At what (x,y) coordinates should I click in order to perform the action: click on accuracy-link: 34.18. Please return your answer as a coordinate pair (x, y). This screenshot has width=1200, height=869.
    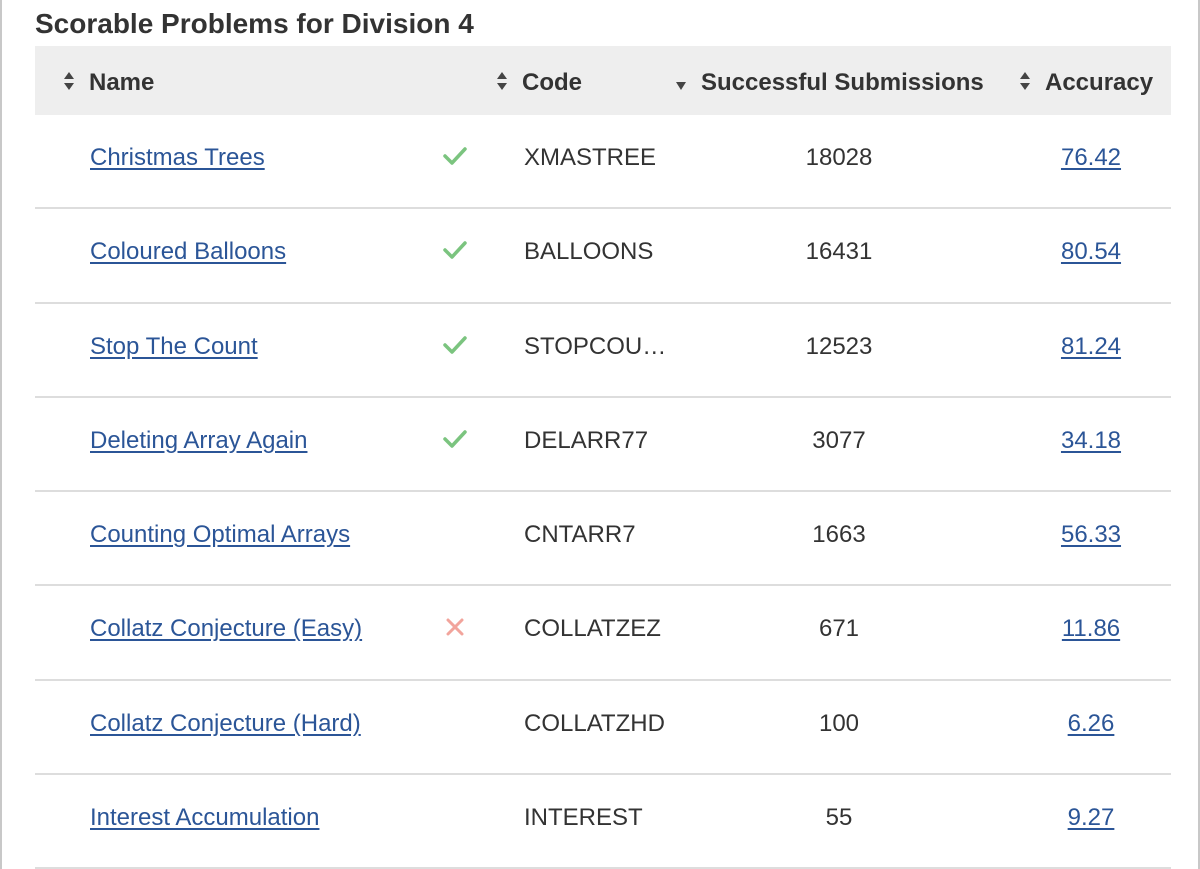
    Looking at the image, I should click on (1091, 440).